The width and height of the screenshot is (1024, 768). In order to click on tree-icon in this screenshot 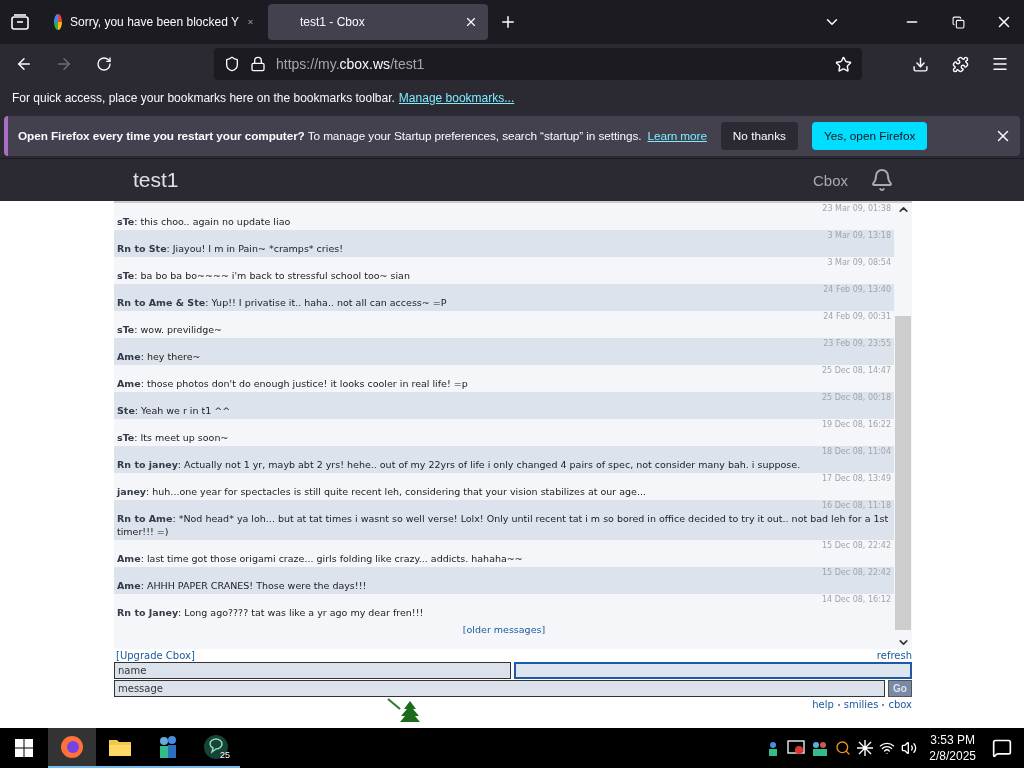, I will do `click(403, 710)`.